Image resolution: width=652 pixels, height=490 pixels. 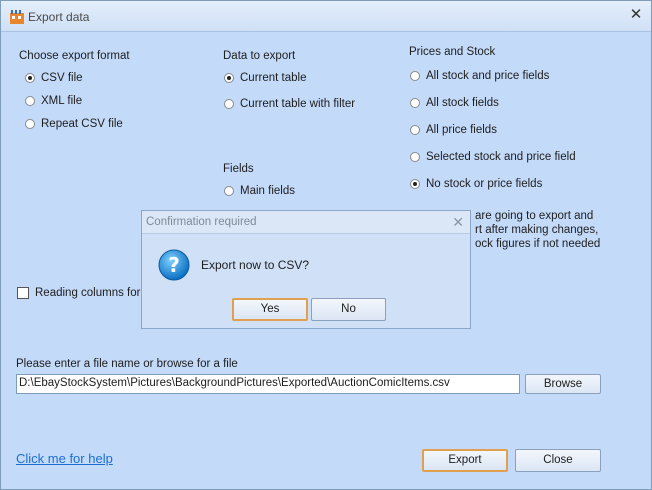 I want to click on close-button: Close, so click(x=558, y=460).